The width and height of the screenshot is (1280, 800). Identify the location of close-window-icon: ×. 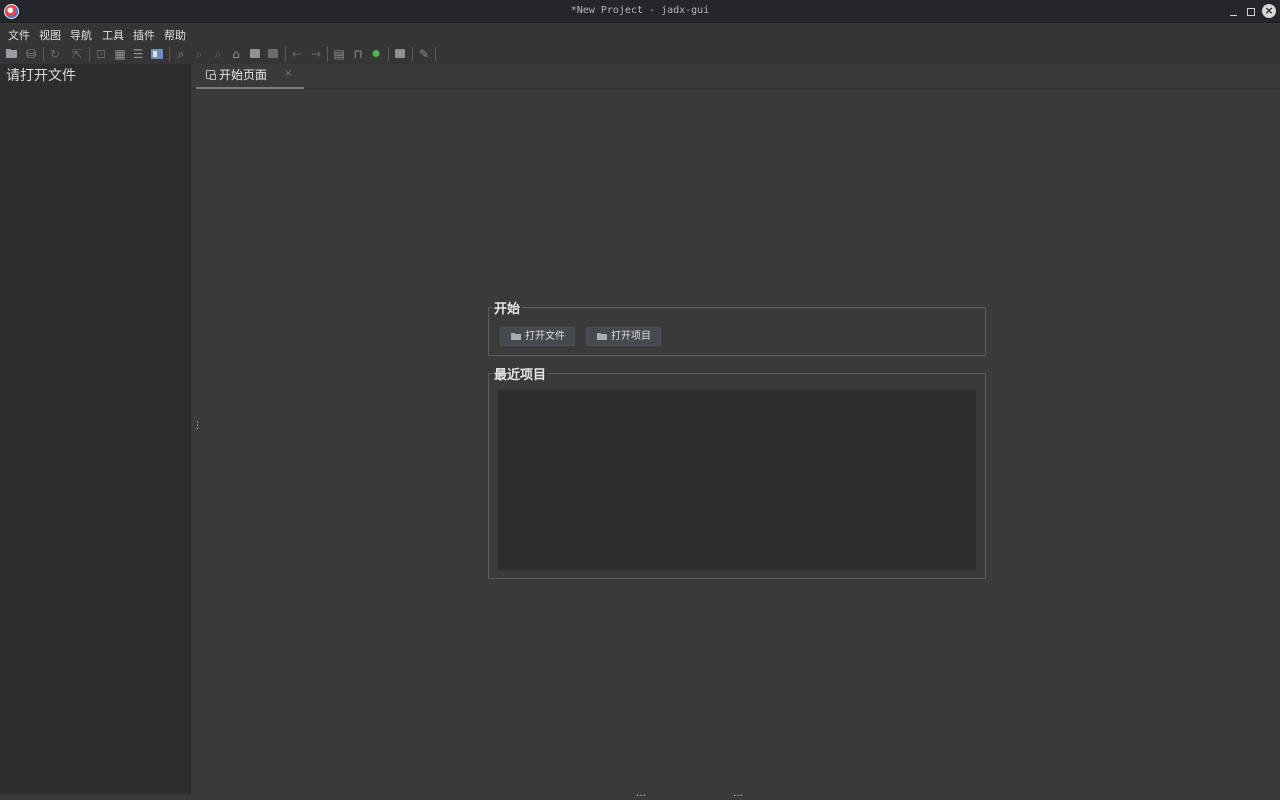
(1269, 11).